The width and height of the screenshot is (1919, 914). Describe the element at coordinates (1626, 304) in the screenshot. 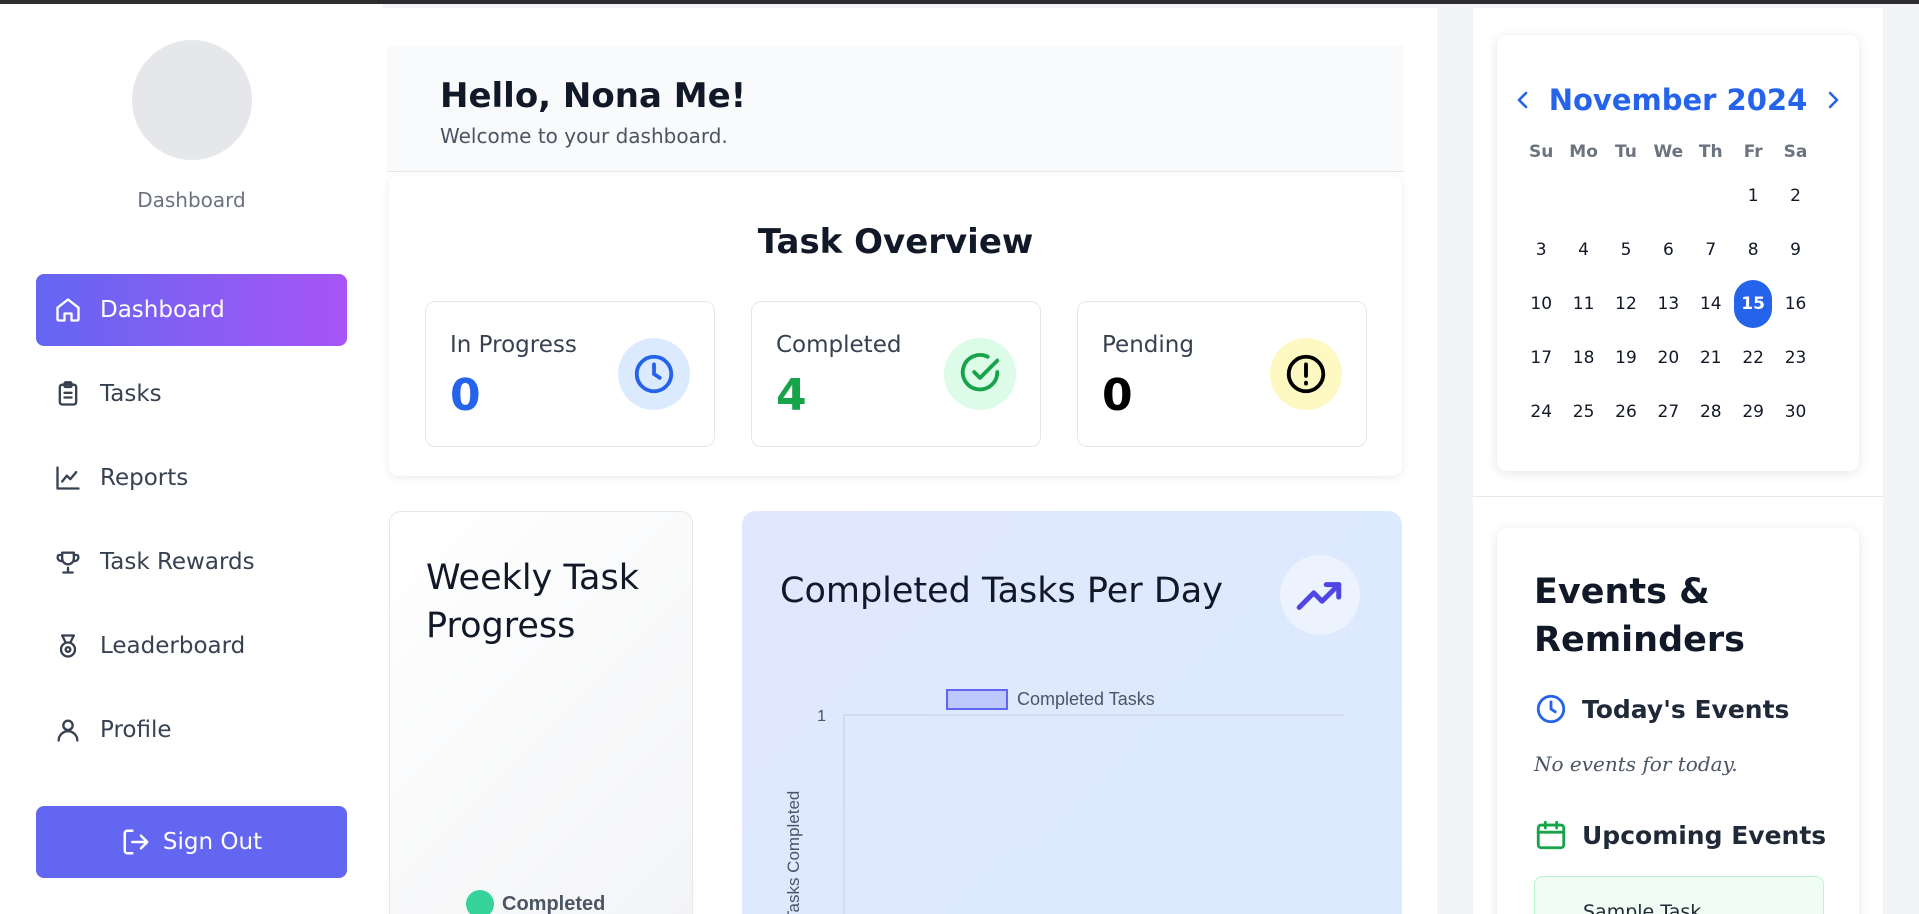

I see `calendar-day: 12` at that location.